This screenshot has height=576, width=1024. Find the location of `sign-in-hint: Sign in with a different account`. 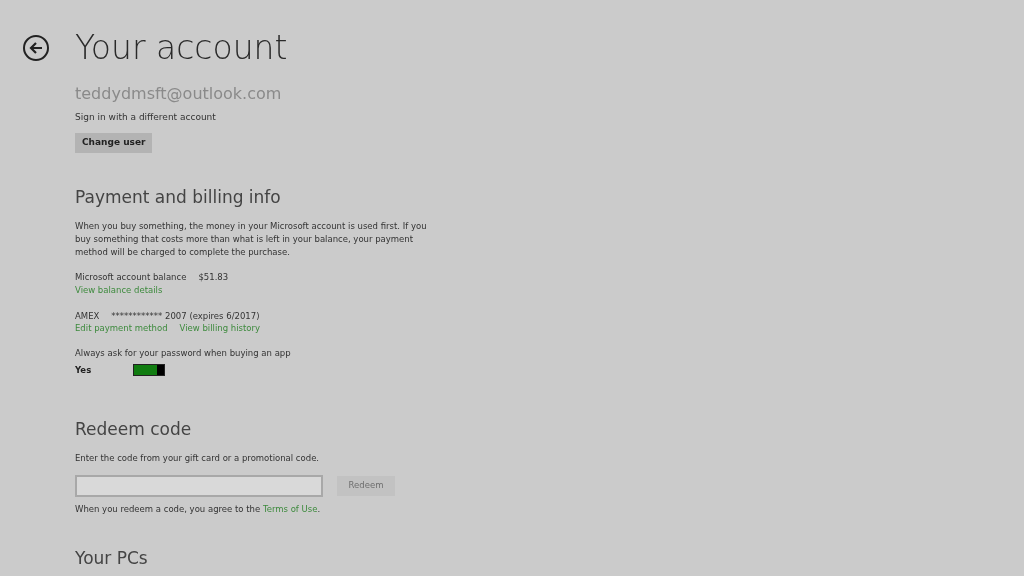

sign-in-hint: Sign in with a different account is located at coordinates (145, 117).